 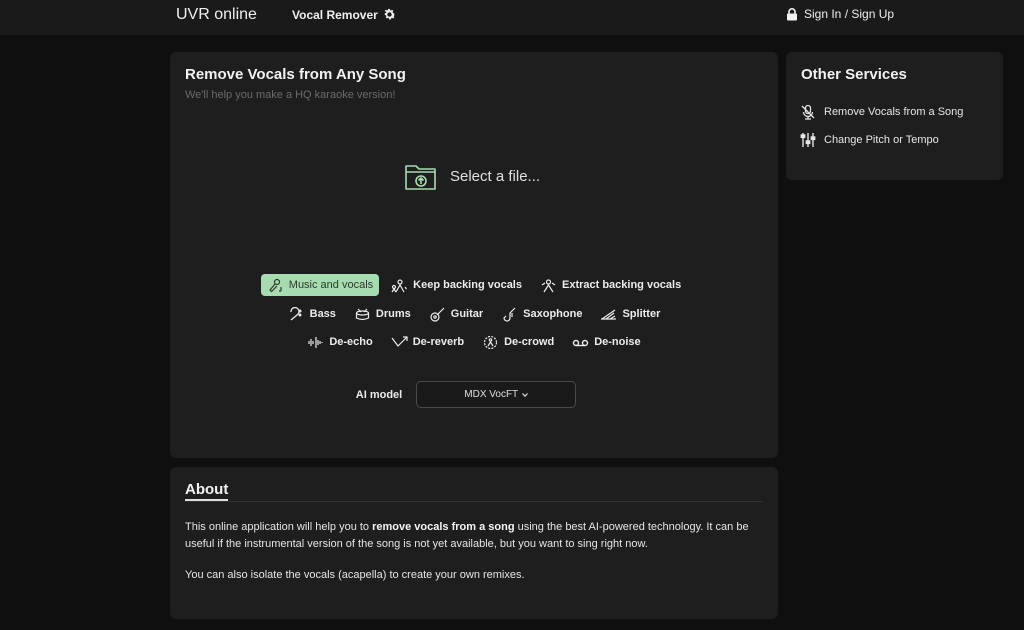 What do you see at coordinates (351, 342) in the screenshot?
I see `option-label: De-echo` at bounding box center [351, 342].